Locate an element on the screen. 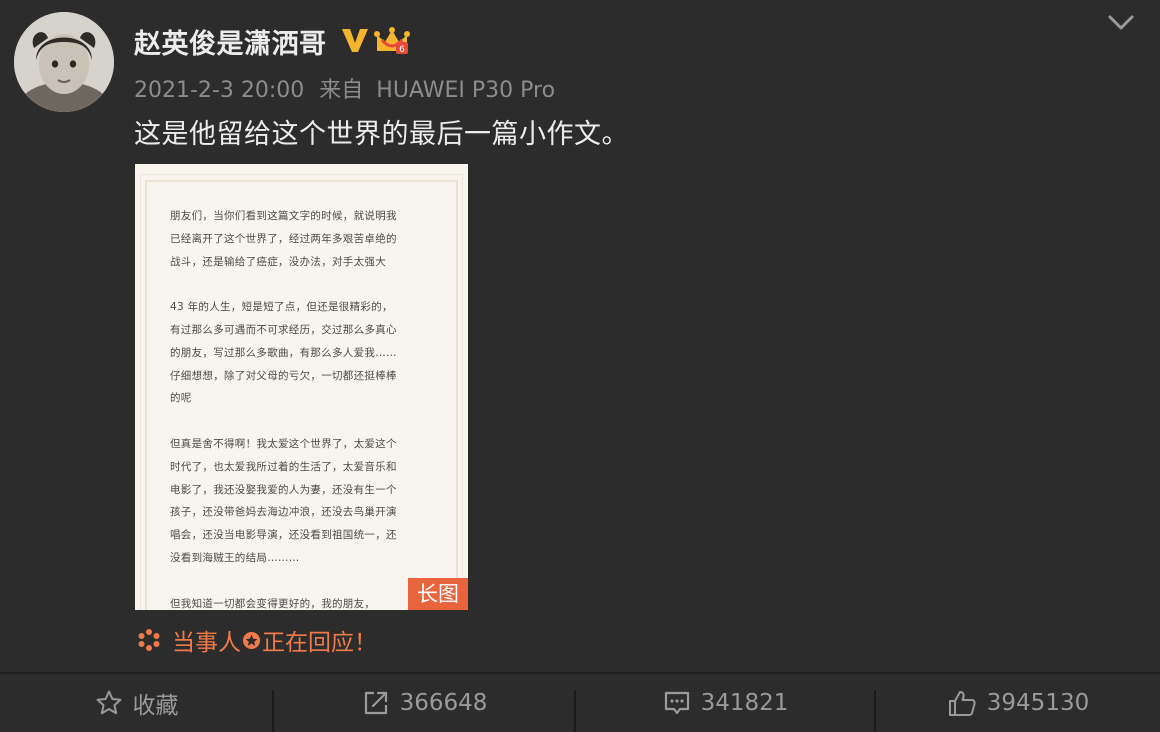 The height and width of the screenshot is (732, 1160). avatar is located at coordinates (64, 62).